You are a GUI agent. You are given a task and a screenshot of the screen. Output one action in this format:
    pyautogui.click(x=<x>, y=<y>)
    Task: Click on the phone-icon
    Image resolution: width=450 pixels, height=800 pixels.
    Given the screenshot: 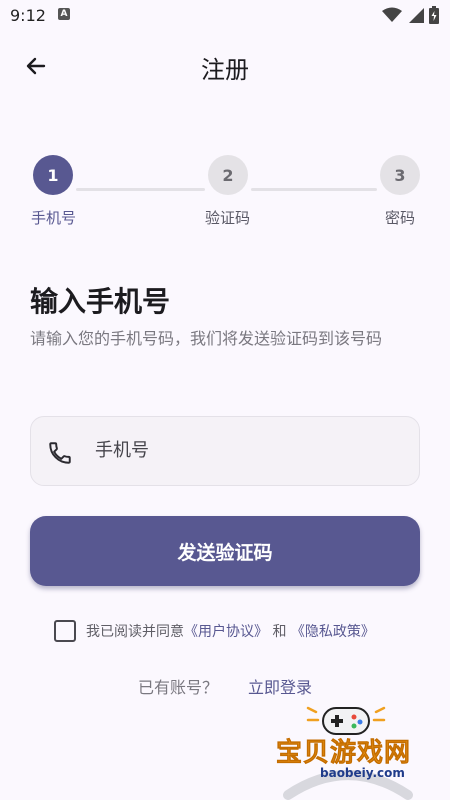 What is the action you would take?
    pyautogui.click(x=60, y=453)
    